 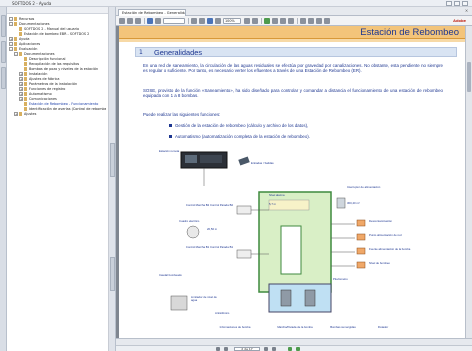 What do you see at coordinates (112, 274) in the screenshot?
I see `side-tab-pages` at bounding box center [112, 274].